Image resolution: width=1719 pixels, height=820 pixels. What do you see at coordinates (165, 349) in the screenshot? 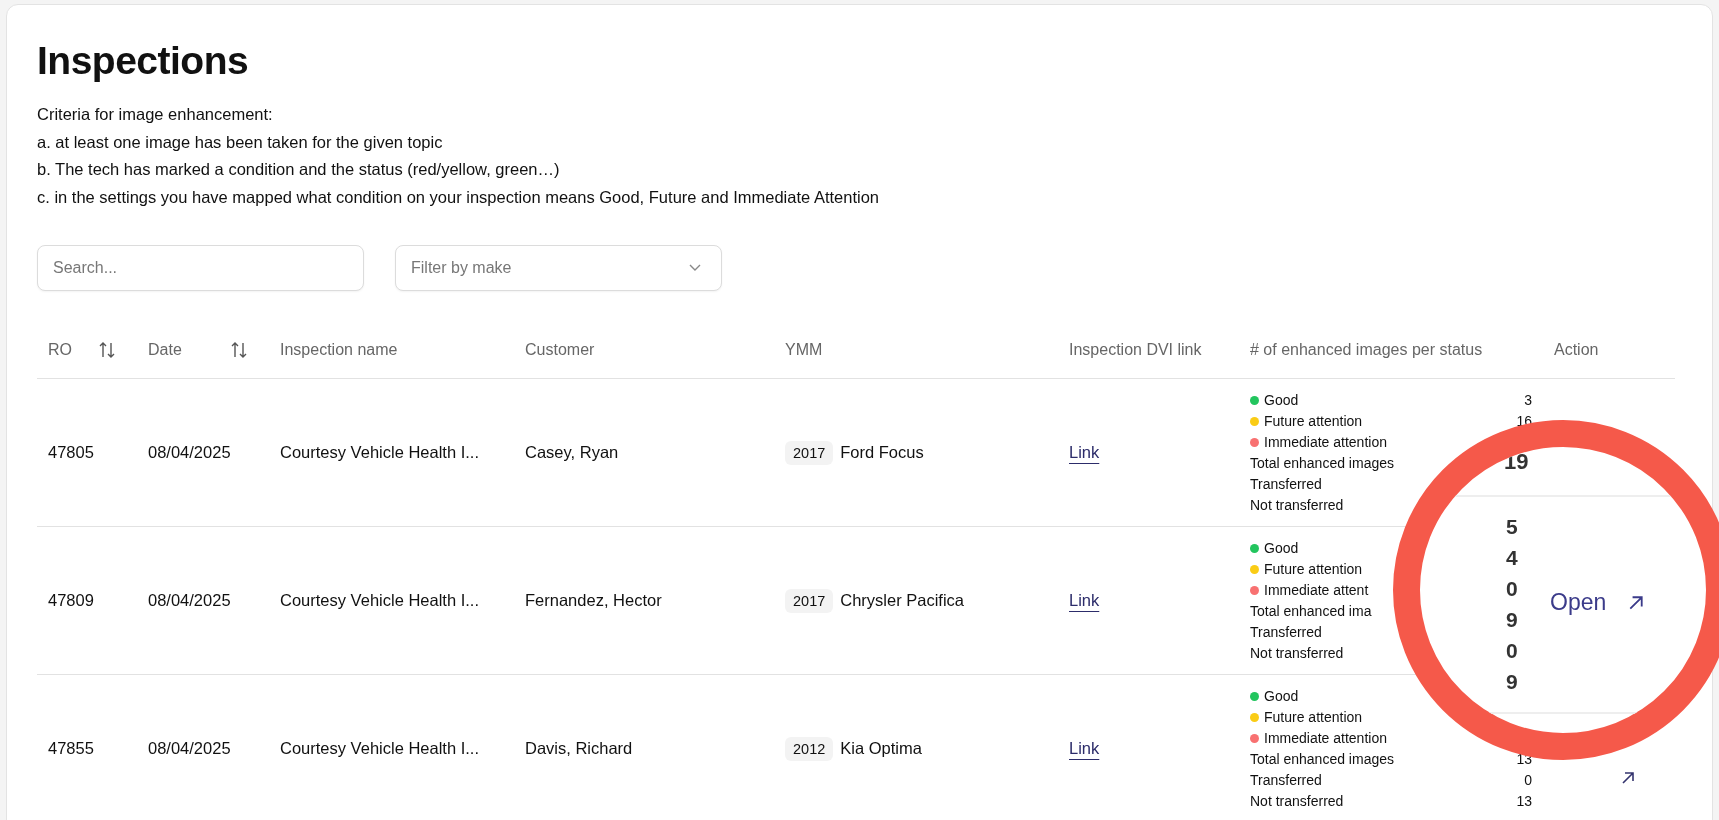
I see `column-header: Date` at bounding box center [165, 349].